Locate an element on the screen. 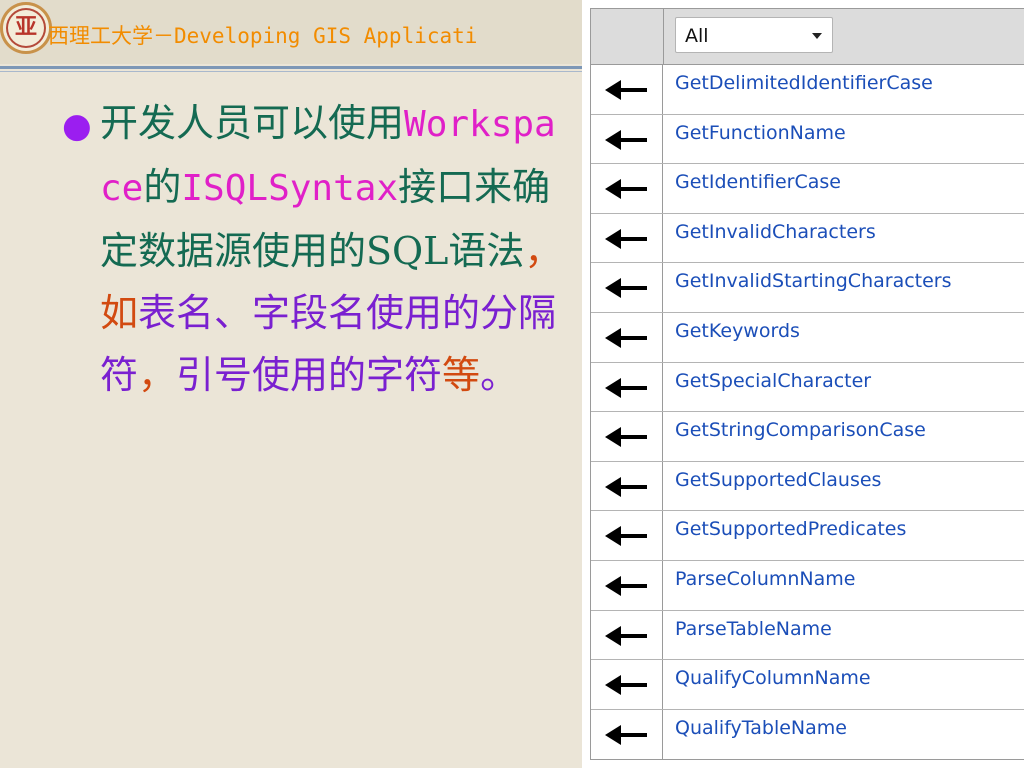 This screenshot has height=768, width=1024. method-link: GetStringComparisonCase is located at coordinates (800, 436).